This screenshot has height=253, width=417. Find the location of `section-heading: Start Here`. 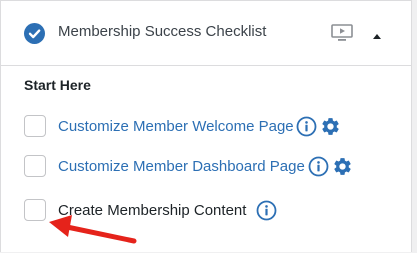

section-heading: Start Here is located at coordinates (57, 85).